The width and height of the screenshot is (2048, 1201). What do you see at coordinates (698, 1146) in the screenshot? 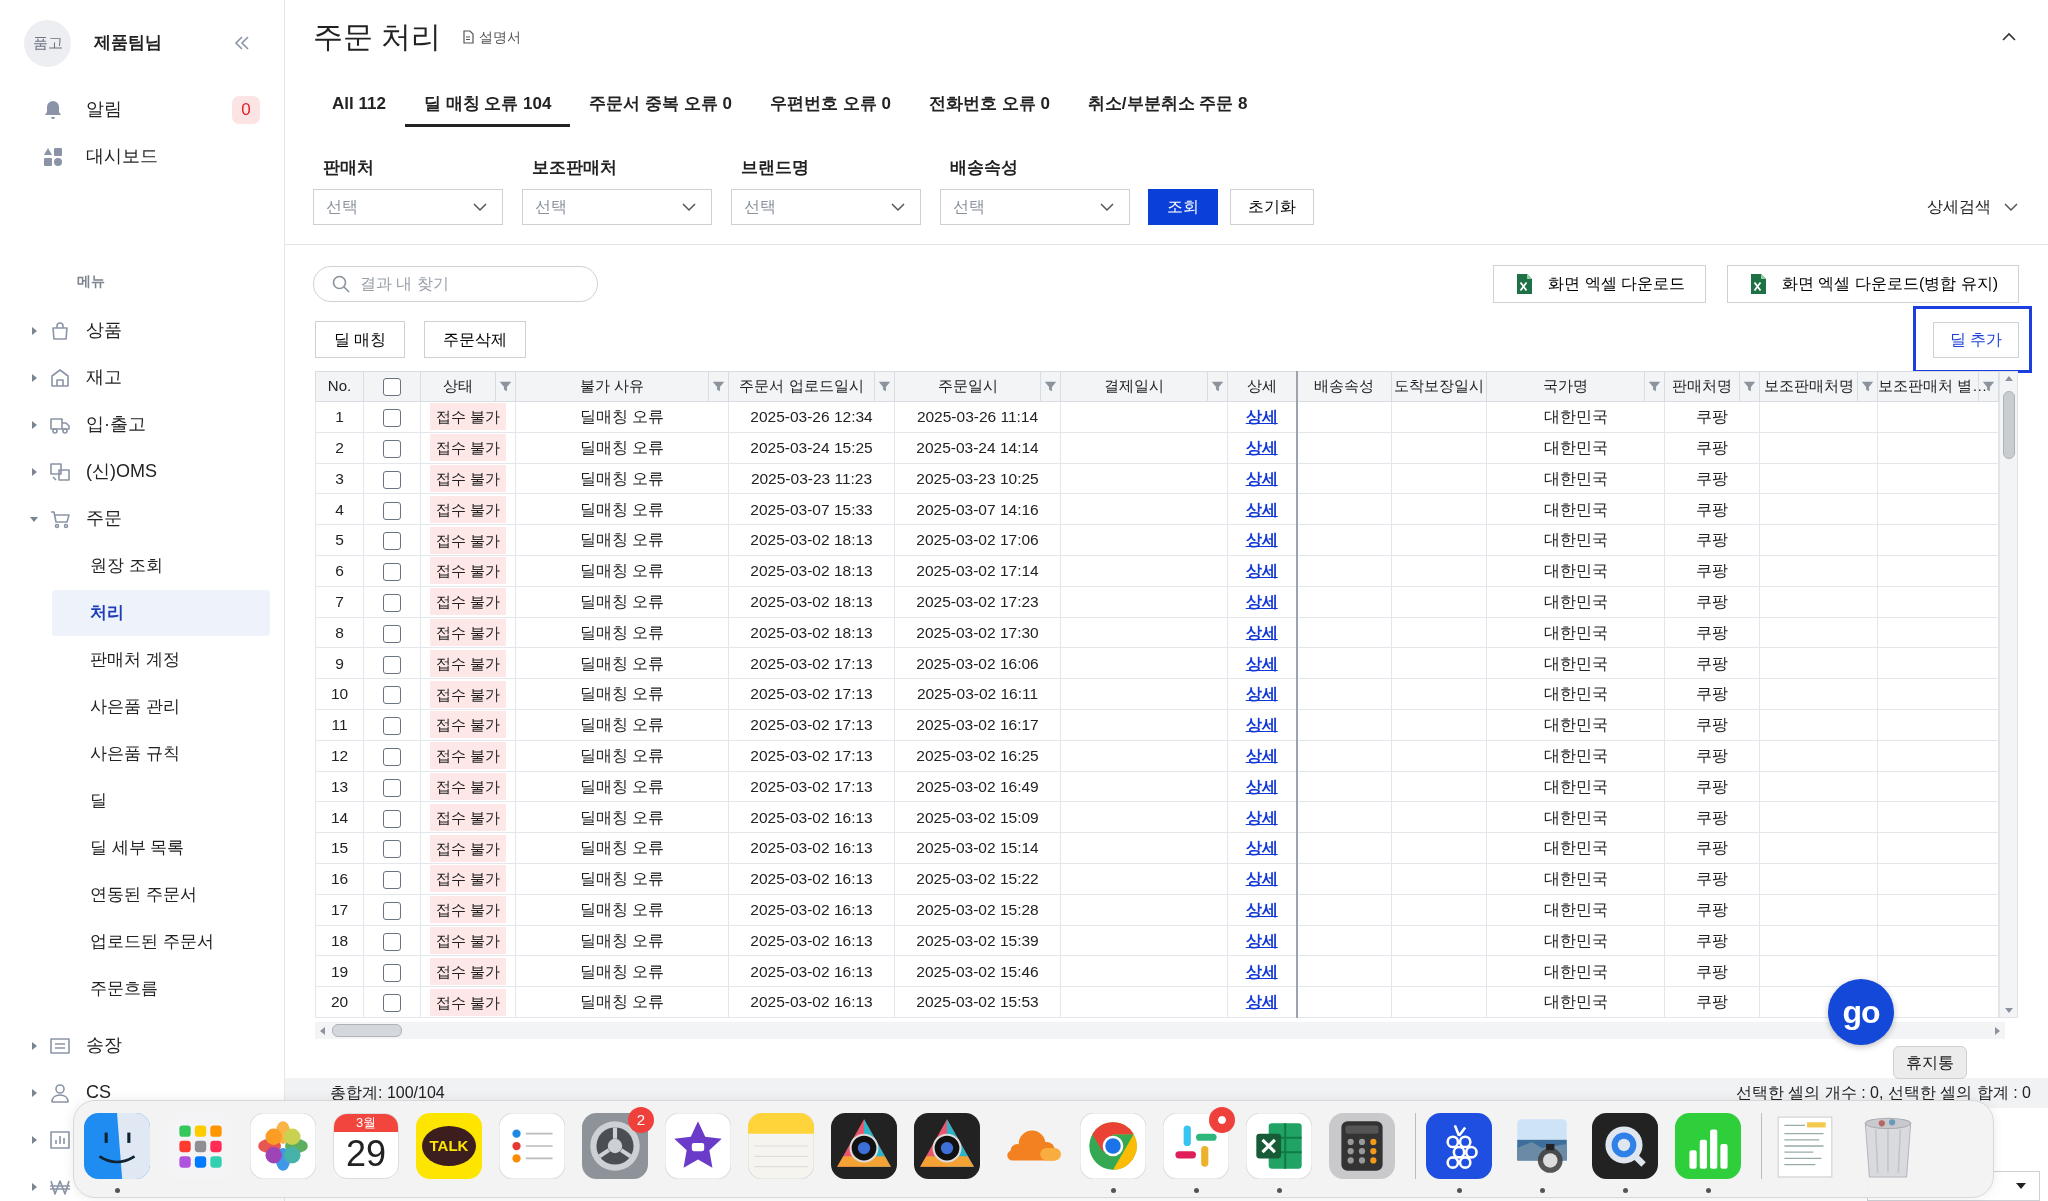
I see `star-app-icon` at bounding box center [698, 1146].